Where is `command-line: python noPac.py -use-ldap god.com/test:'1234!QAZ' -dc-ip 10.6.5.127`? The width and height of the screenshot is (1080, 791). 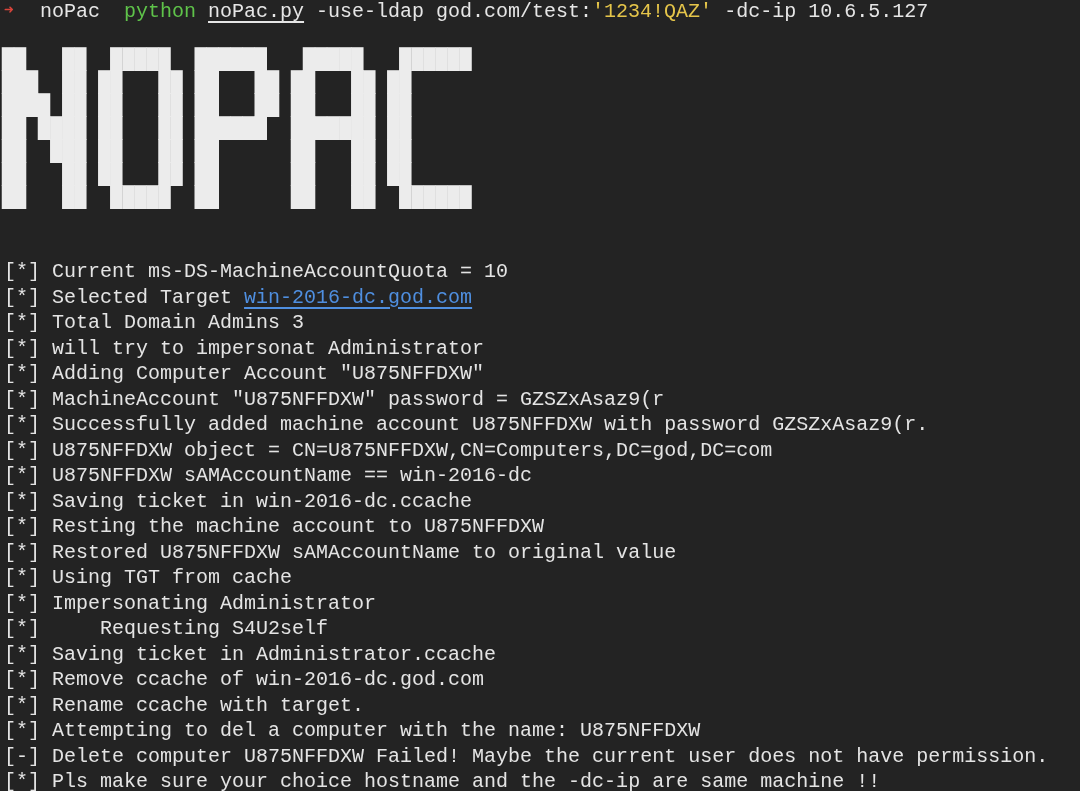
command-line: python noPac.py -use-ldap god.com/test:'1234!QAZ' -dc-ip 10.6.5.127 is located at coordinates (526, 12).